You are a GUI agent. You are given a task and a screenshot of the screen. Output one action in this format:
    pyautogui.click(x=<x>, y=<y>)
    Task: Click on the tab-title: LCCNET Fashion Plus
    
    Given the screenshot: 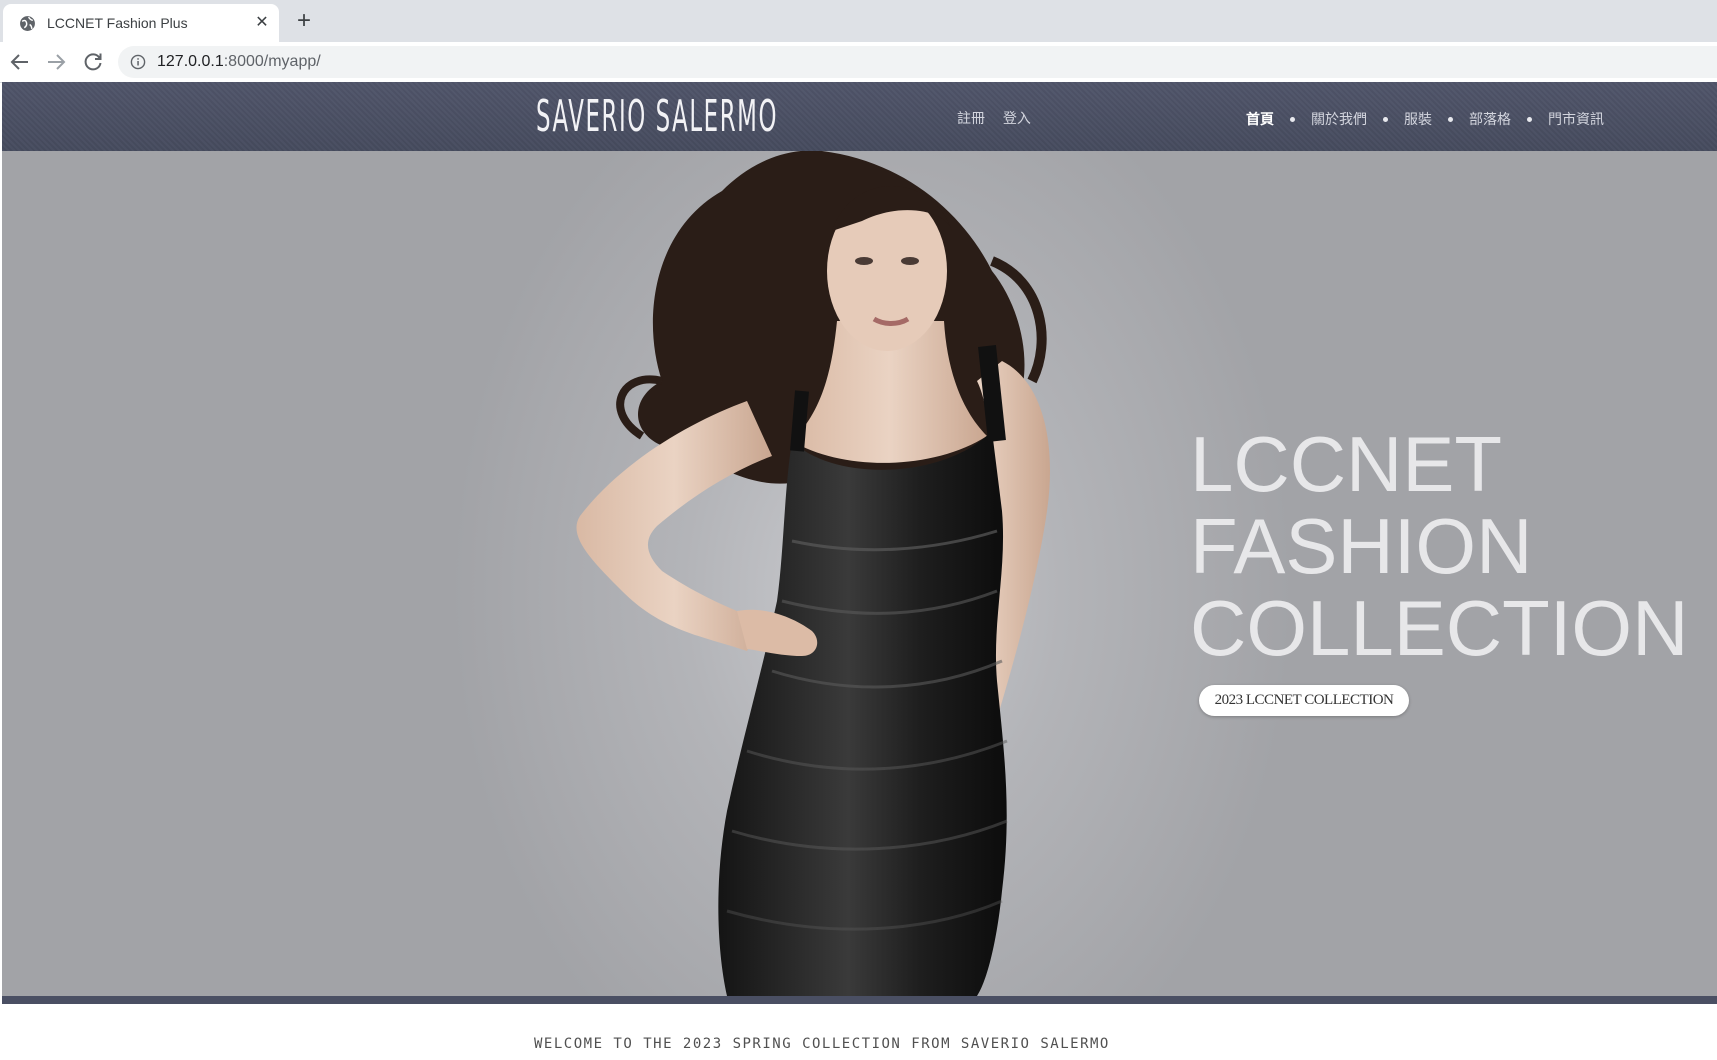 What is the action you would take?
    pyautogui.click(x=117, y=23)
    